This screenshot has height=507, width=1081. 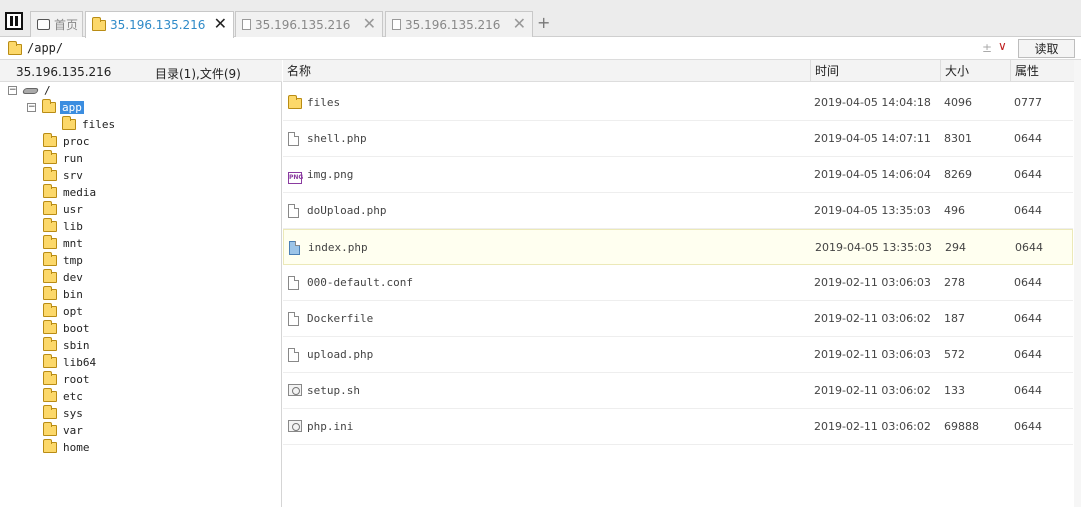 What do you see at coordinates (340, 354) in the screenshot?
I see `file-name: upload.php` at bounding box center [340, 354].